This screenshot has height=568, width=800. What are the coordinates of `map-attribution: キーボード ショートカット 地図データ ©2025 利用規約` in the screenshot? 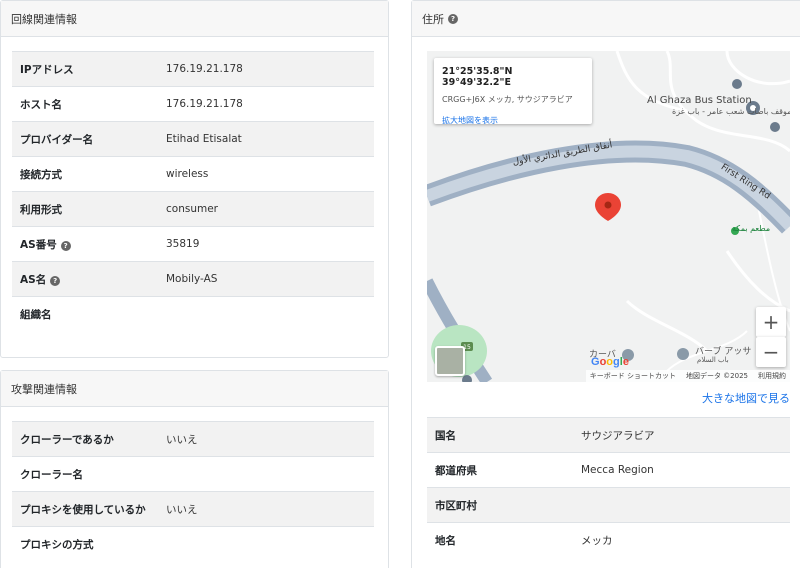 It's located at (687, 376).